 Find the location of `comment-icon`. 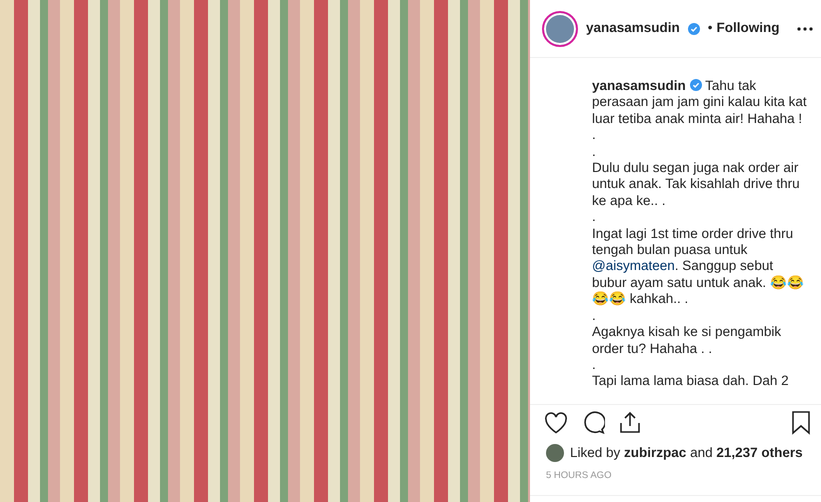

comment-icon is located at coordinates (593, 422).